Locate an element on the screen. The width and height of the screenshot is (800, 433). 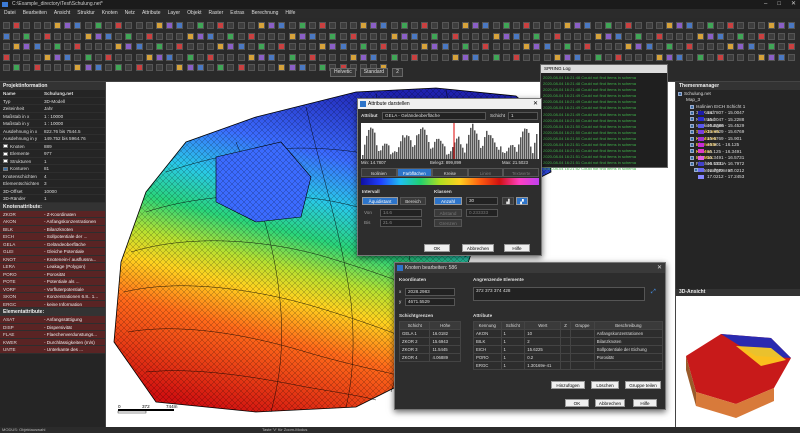
node-attribute-column-header: Z is located at coordinates (565, 325).